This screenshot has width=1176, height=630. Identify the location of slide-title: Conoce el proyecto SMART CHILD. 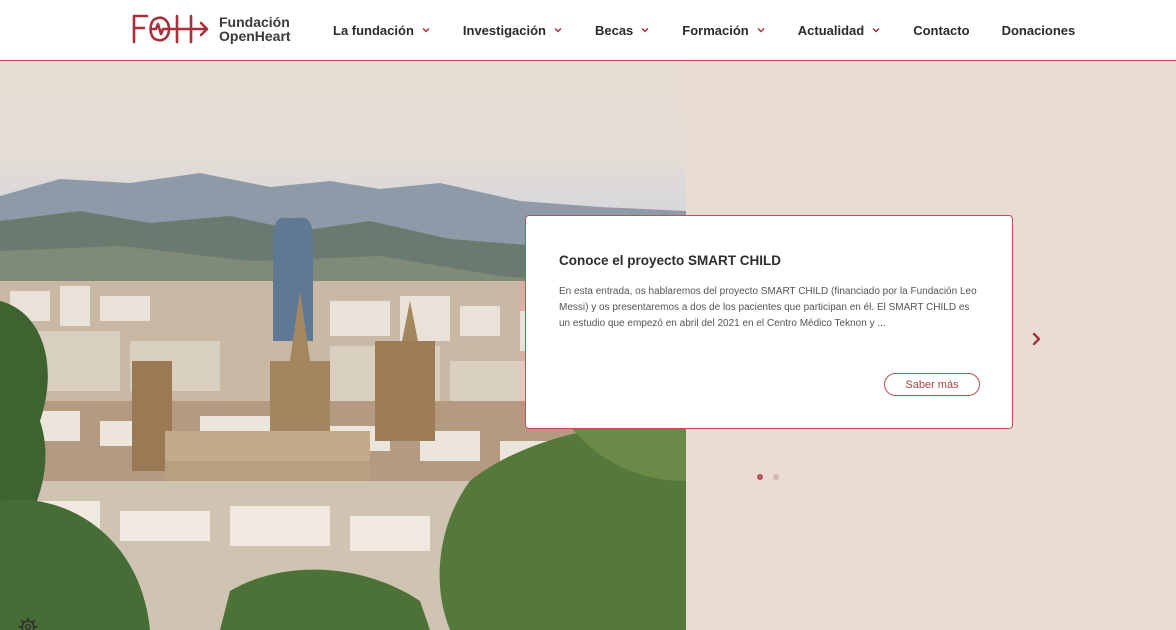
(670, 260).